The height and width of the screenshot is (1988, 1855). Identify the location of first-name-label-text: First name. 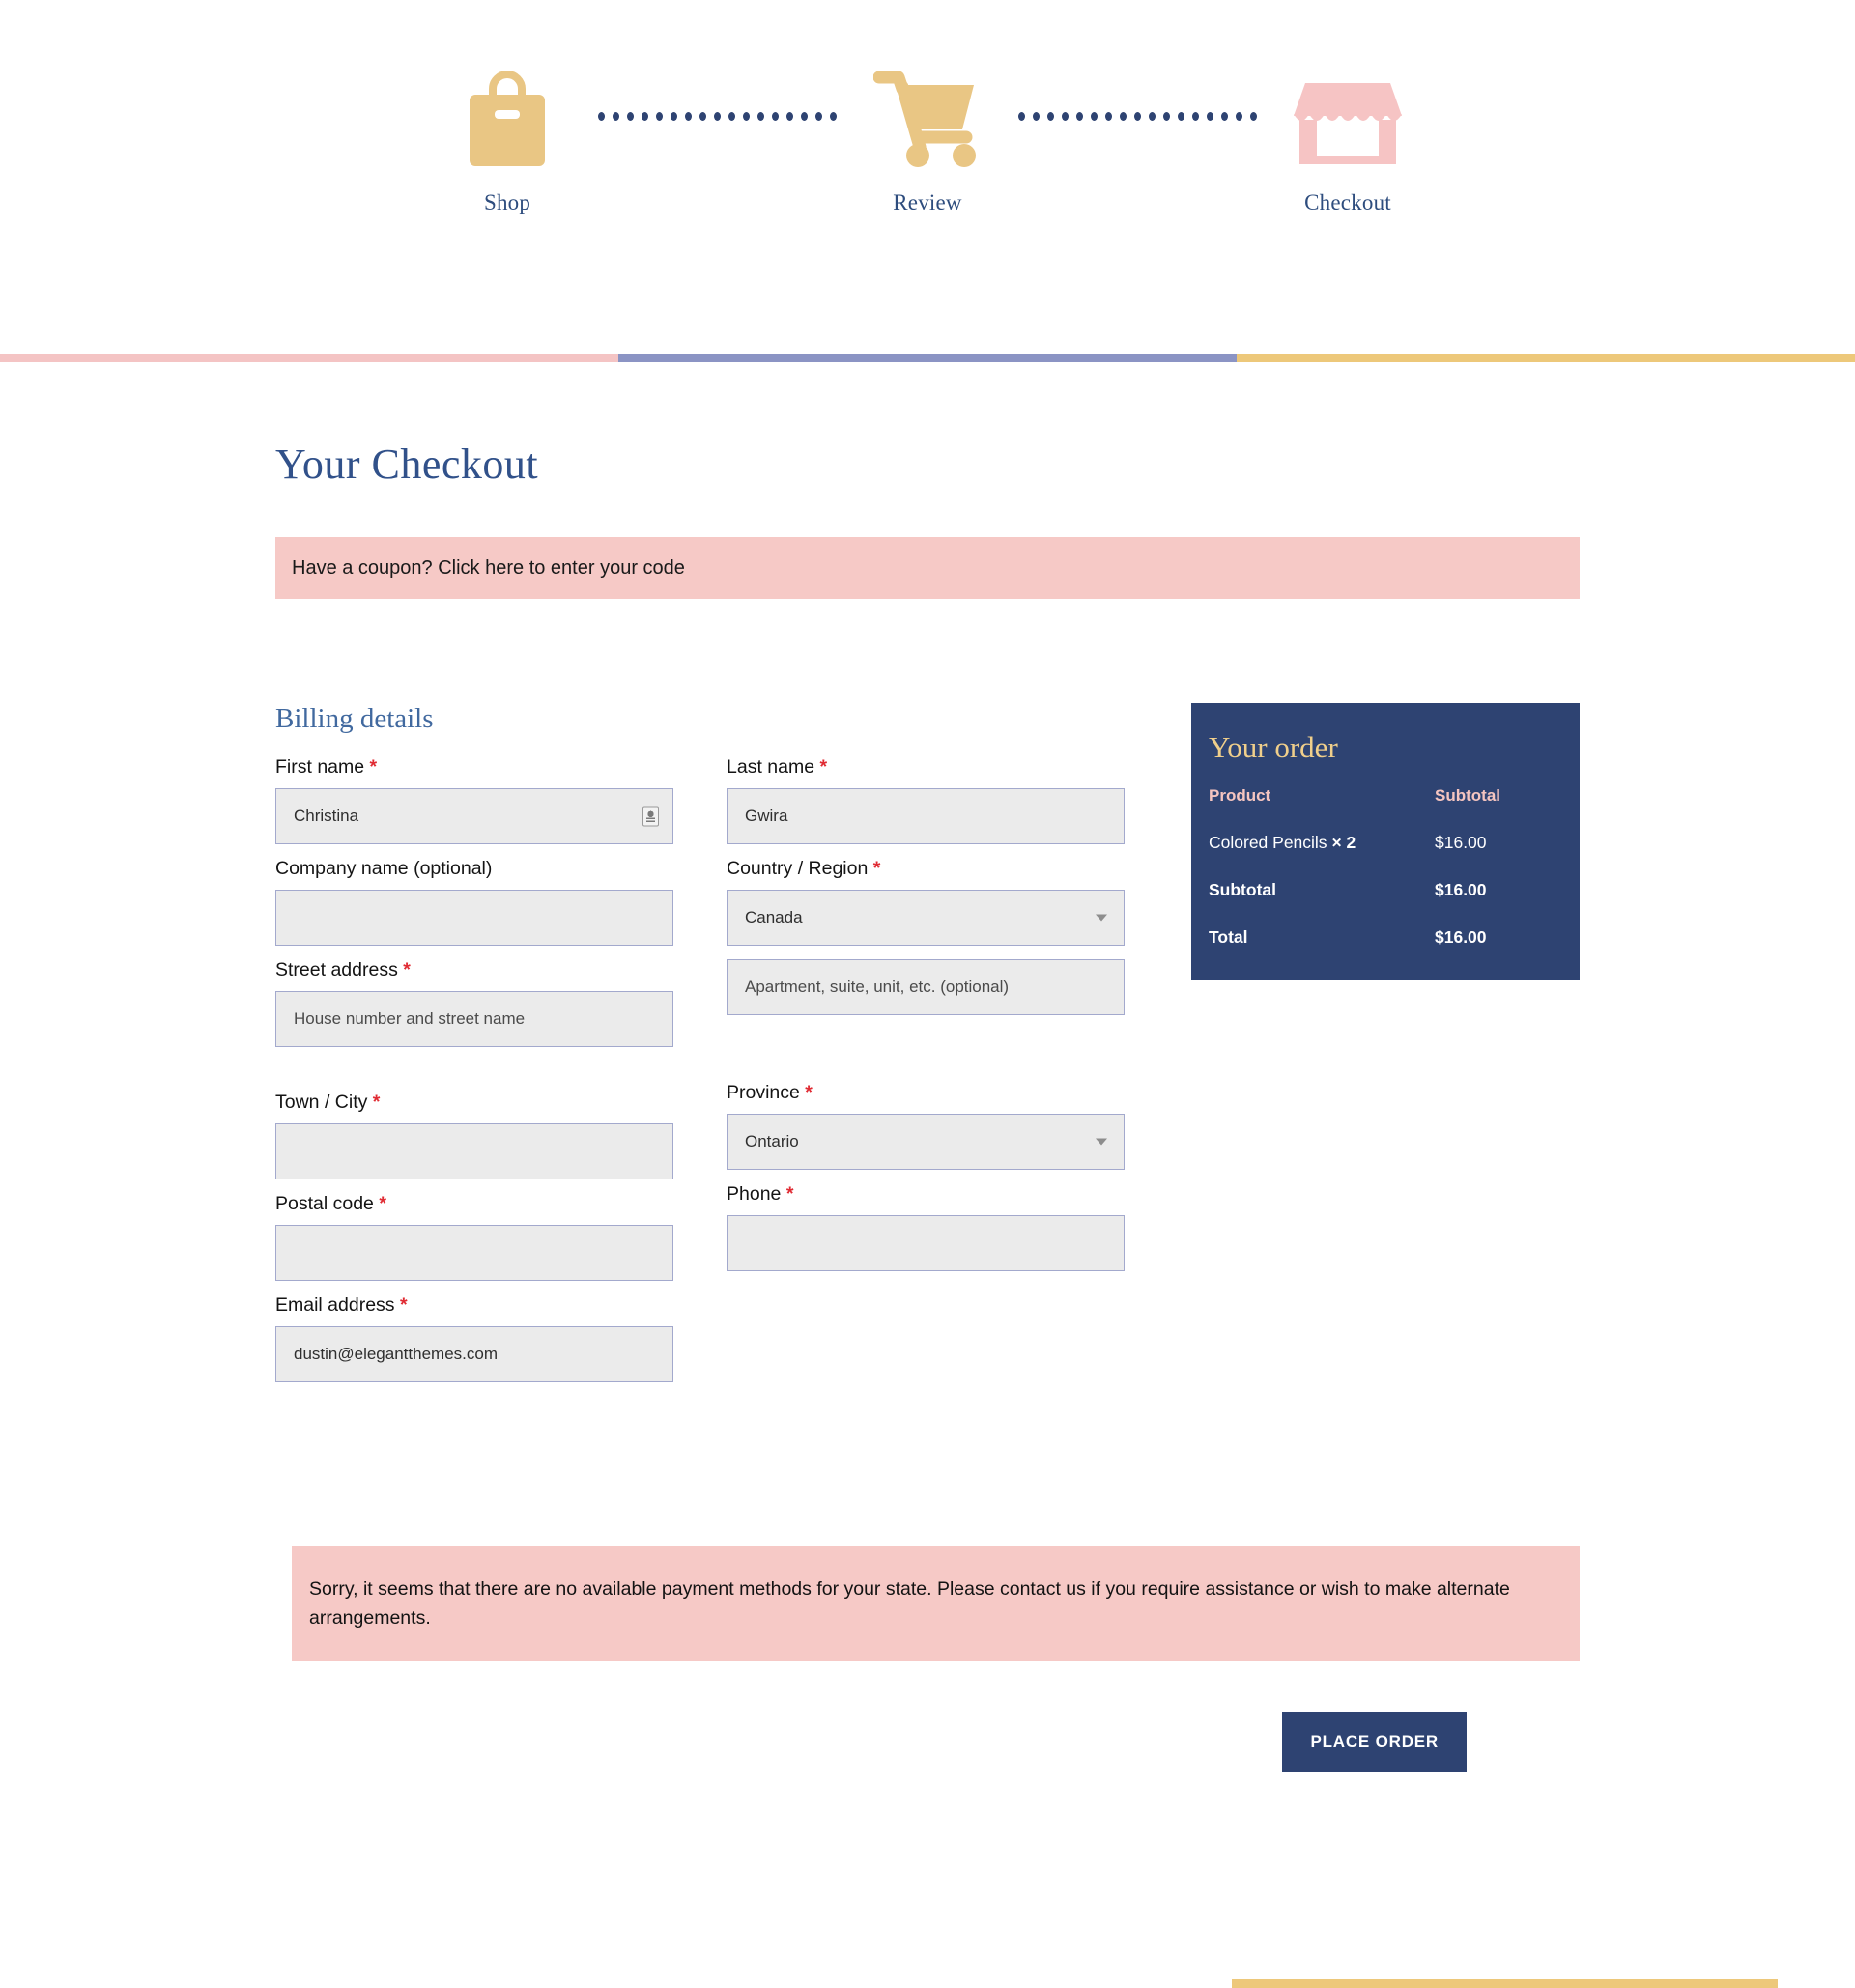
(320, 767).